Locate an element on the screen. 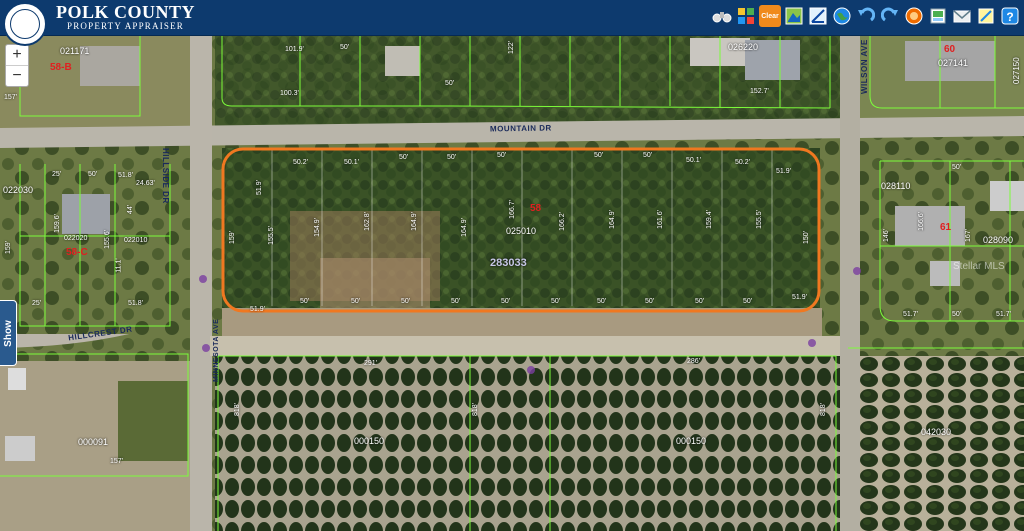 This screenshot has width=1024, height=531. subdivision-label-58c: 58-C is located at coordinates (77, 252).